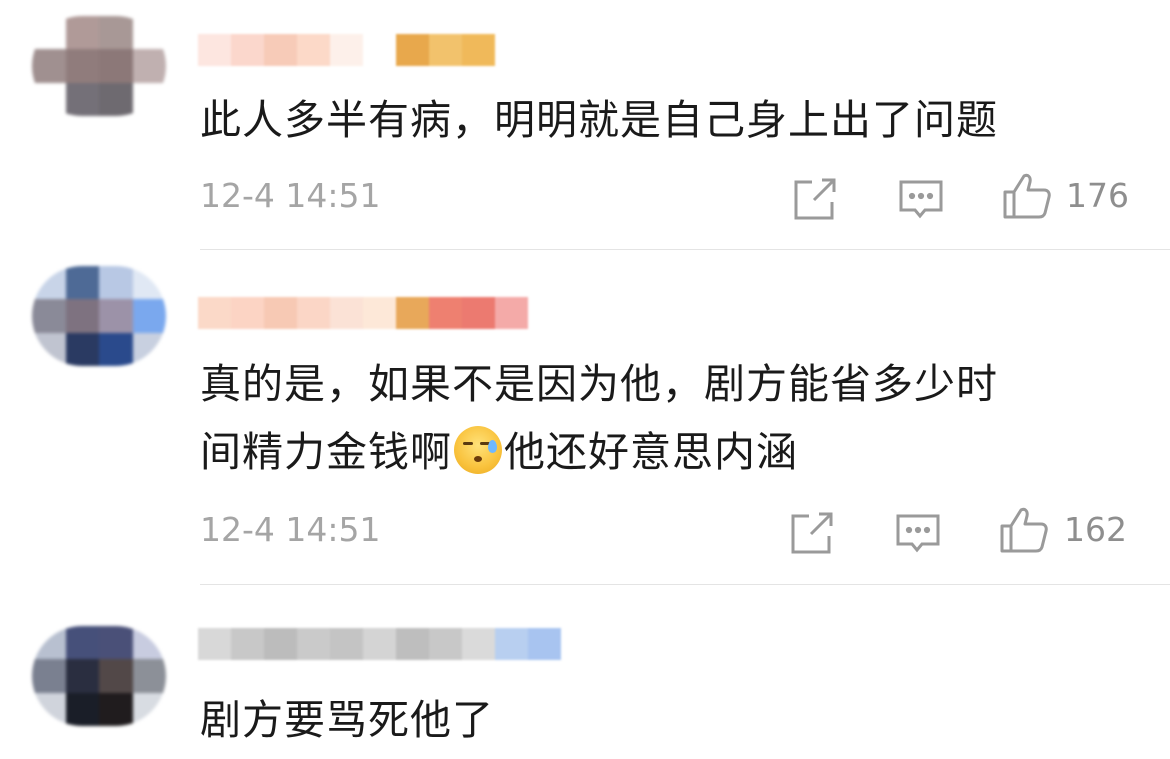  What do you see at coordinates (599, 384) in the screenshot?
I see `comment-text-line: 真的是，如果不是因为他，剧方能省多少时` at bounding box center [599, 384].